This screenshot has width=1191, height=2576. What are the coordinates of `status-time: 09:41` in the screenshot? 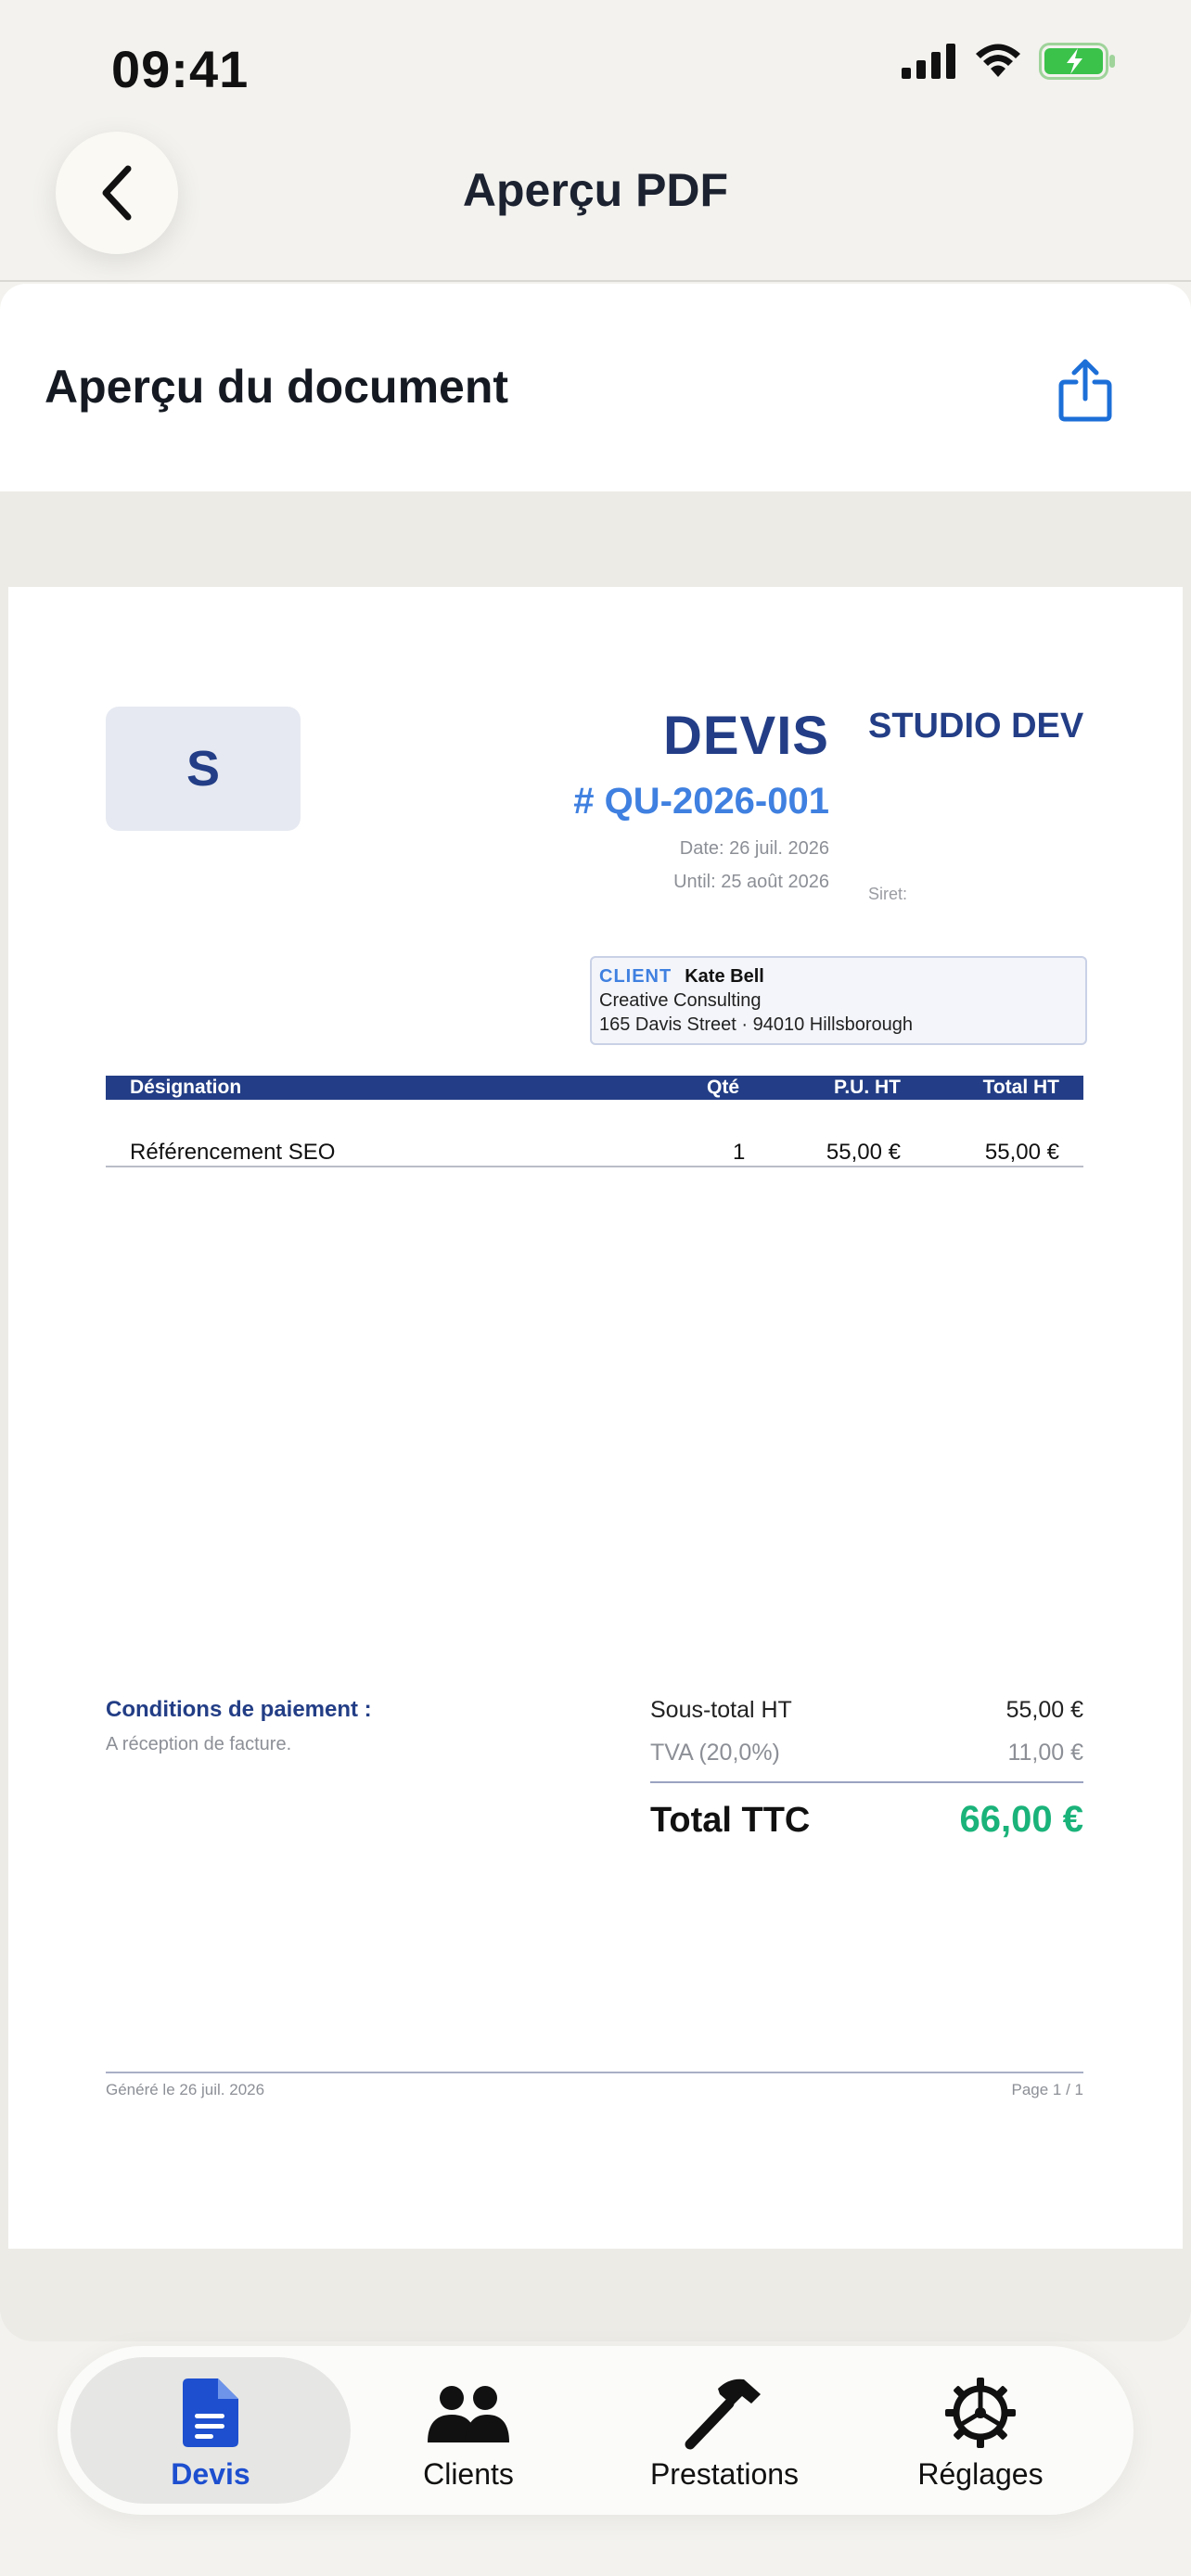 It's located at (180, 69).